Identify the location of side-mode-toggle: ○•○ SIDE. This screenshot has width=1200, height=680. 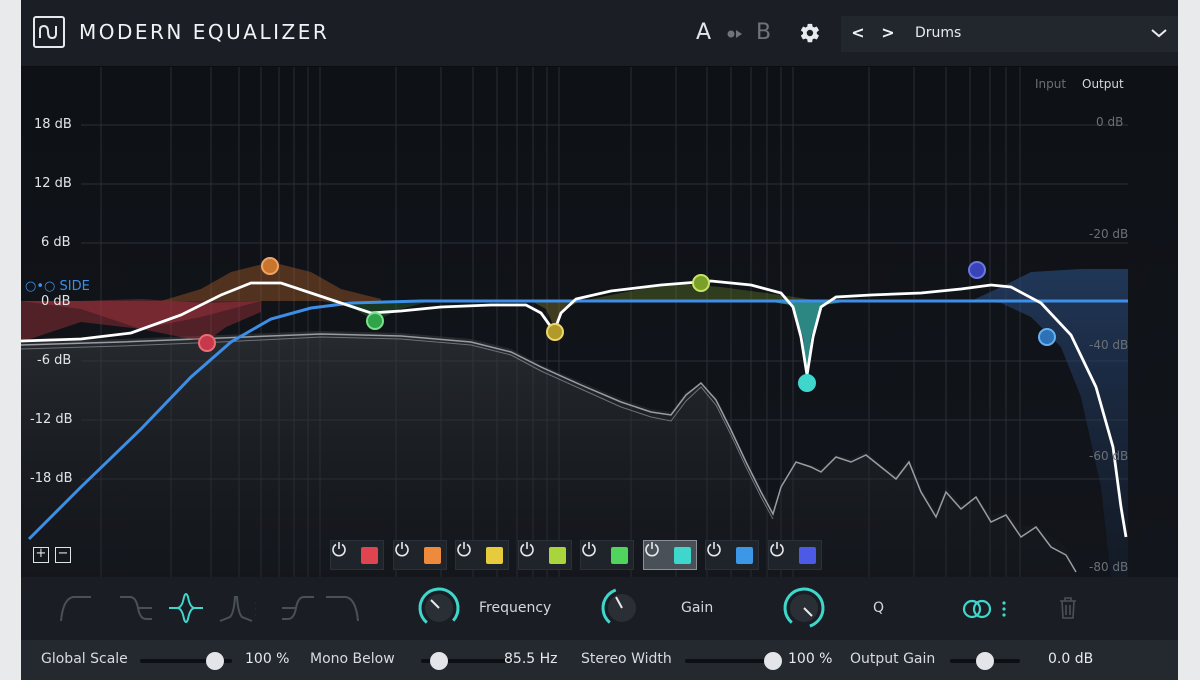
(57, 286).